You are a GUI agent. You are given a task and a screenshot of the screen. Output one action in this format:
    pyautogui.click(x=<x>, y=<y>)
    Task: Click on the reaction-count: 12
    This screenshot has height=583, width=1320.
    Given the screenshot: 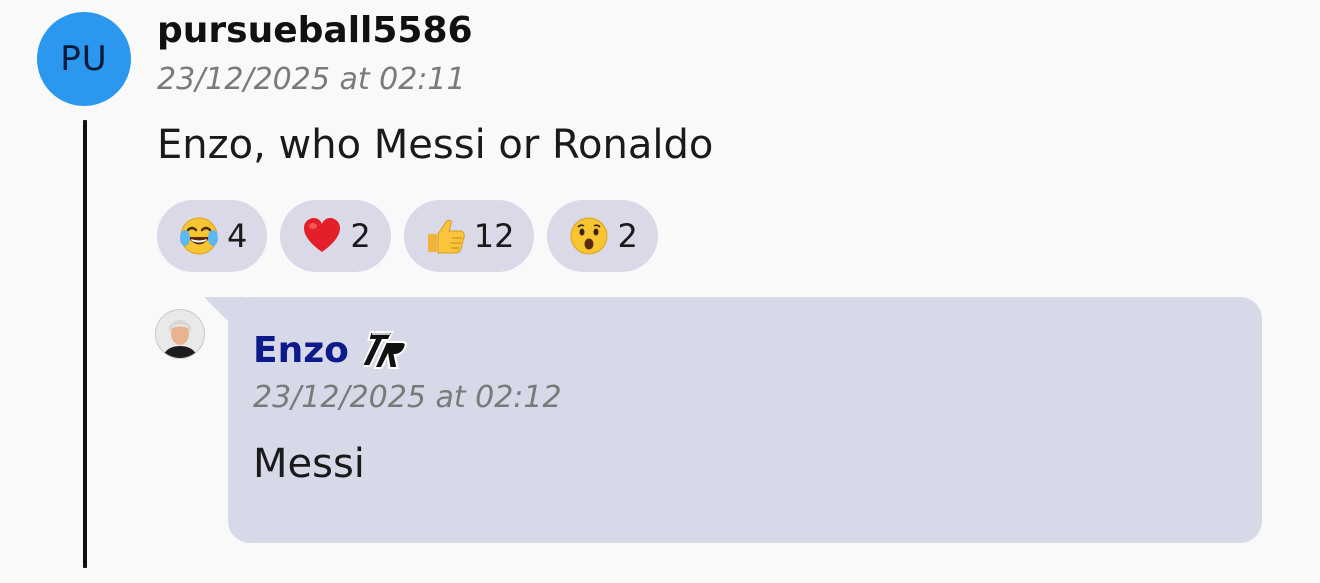 What is the action you would take?
    pyautogui.click(x=494, y=236)
    